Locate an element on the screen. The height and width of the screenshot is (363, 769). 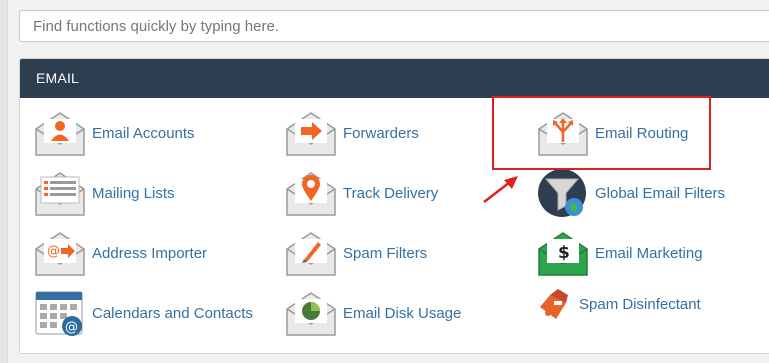
track-delivery-label: Track Delivery is located at coordinates (391, 193).